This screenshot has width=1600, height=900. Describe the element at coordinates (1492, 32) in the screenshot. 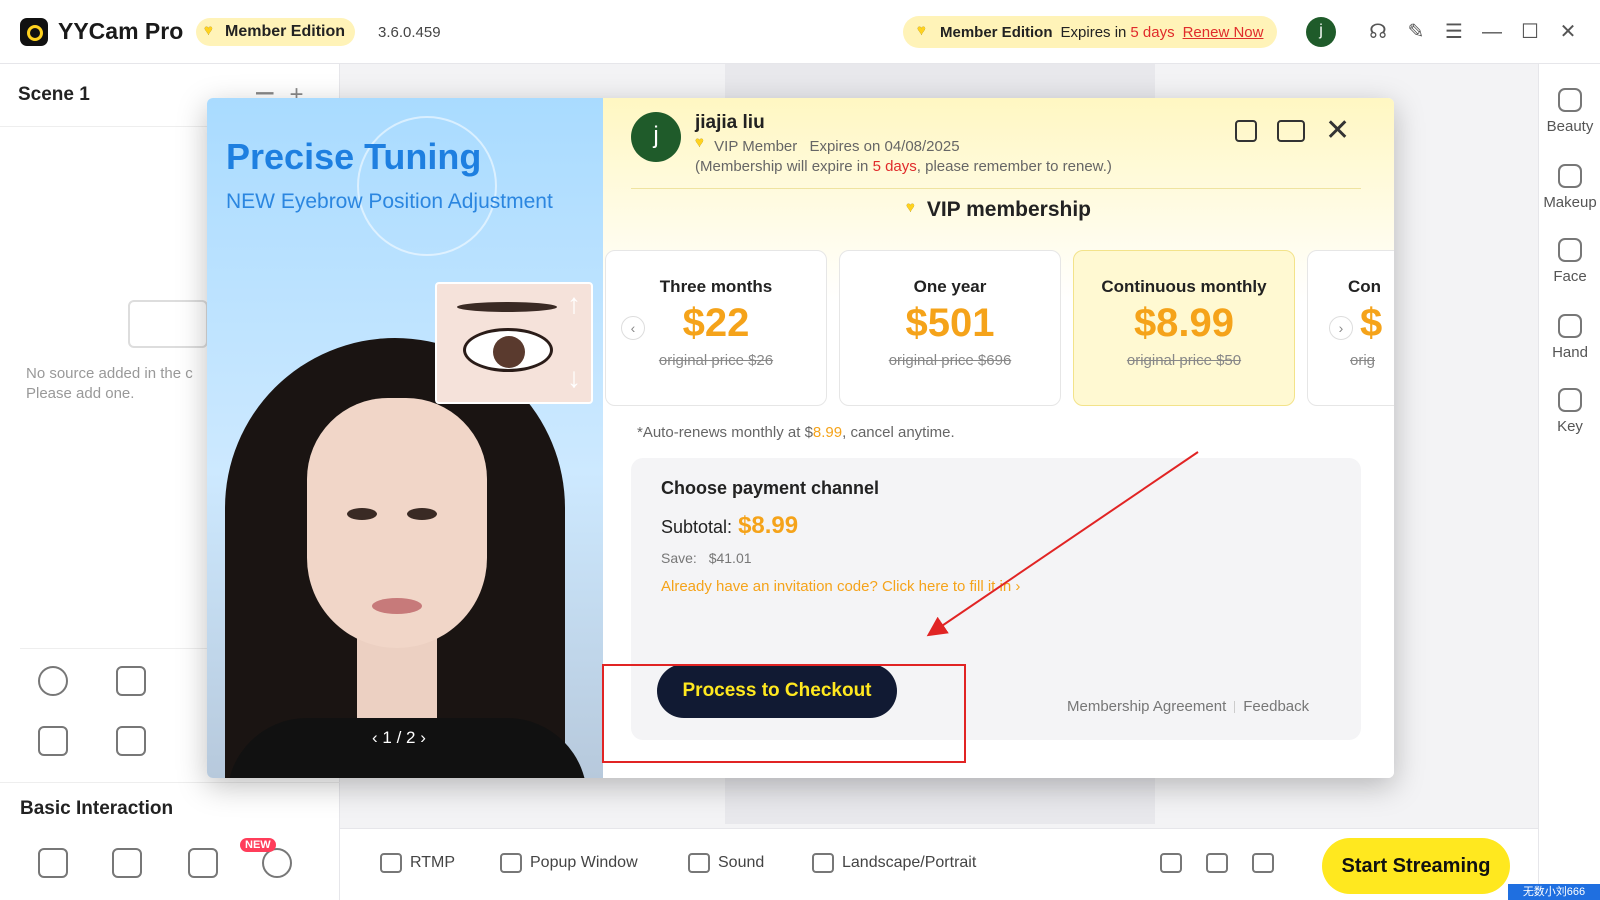

I see `minimize-icon: —` at that location.